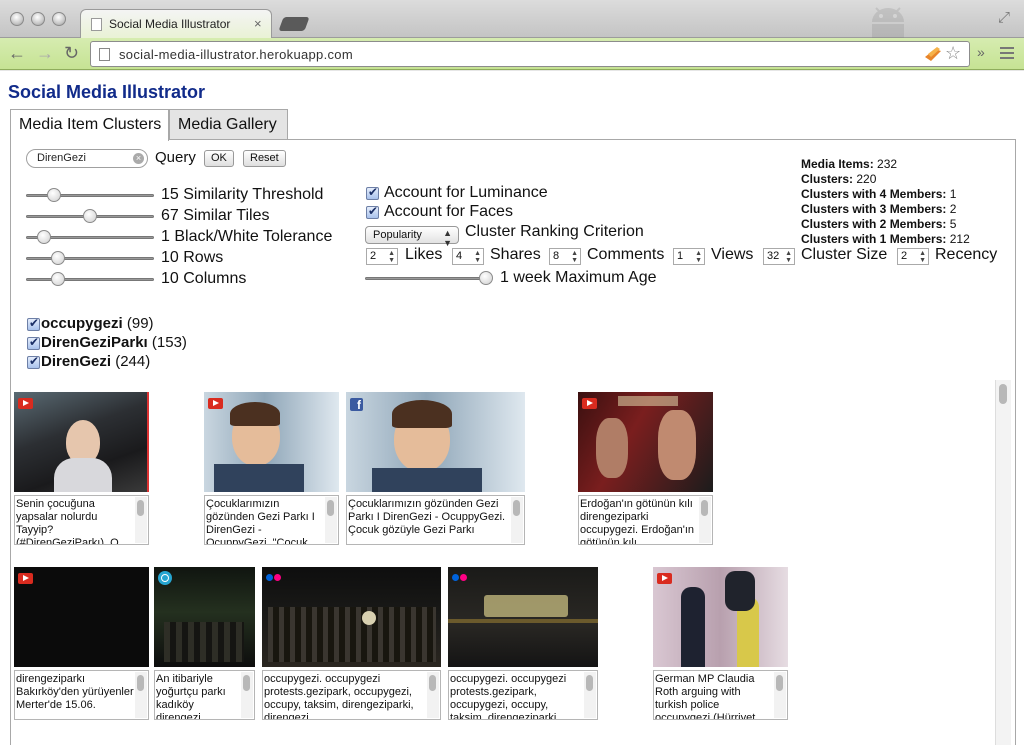  Describe the element at coordinates (87, 158) in the screenshot. I see `search-input: DirenGezi ×` at that location.